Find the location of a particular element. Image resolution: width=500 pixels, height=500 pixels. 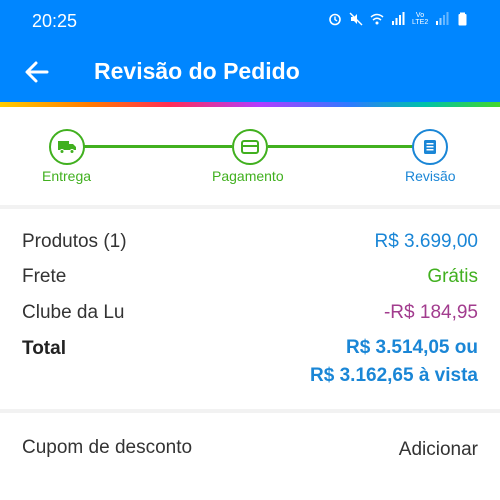

app-bar: Revisão do Pedido is located at coordinates (250, 72).